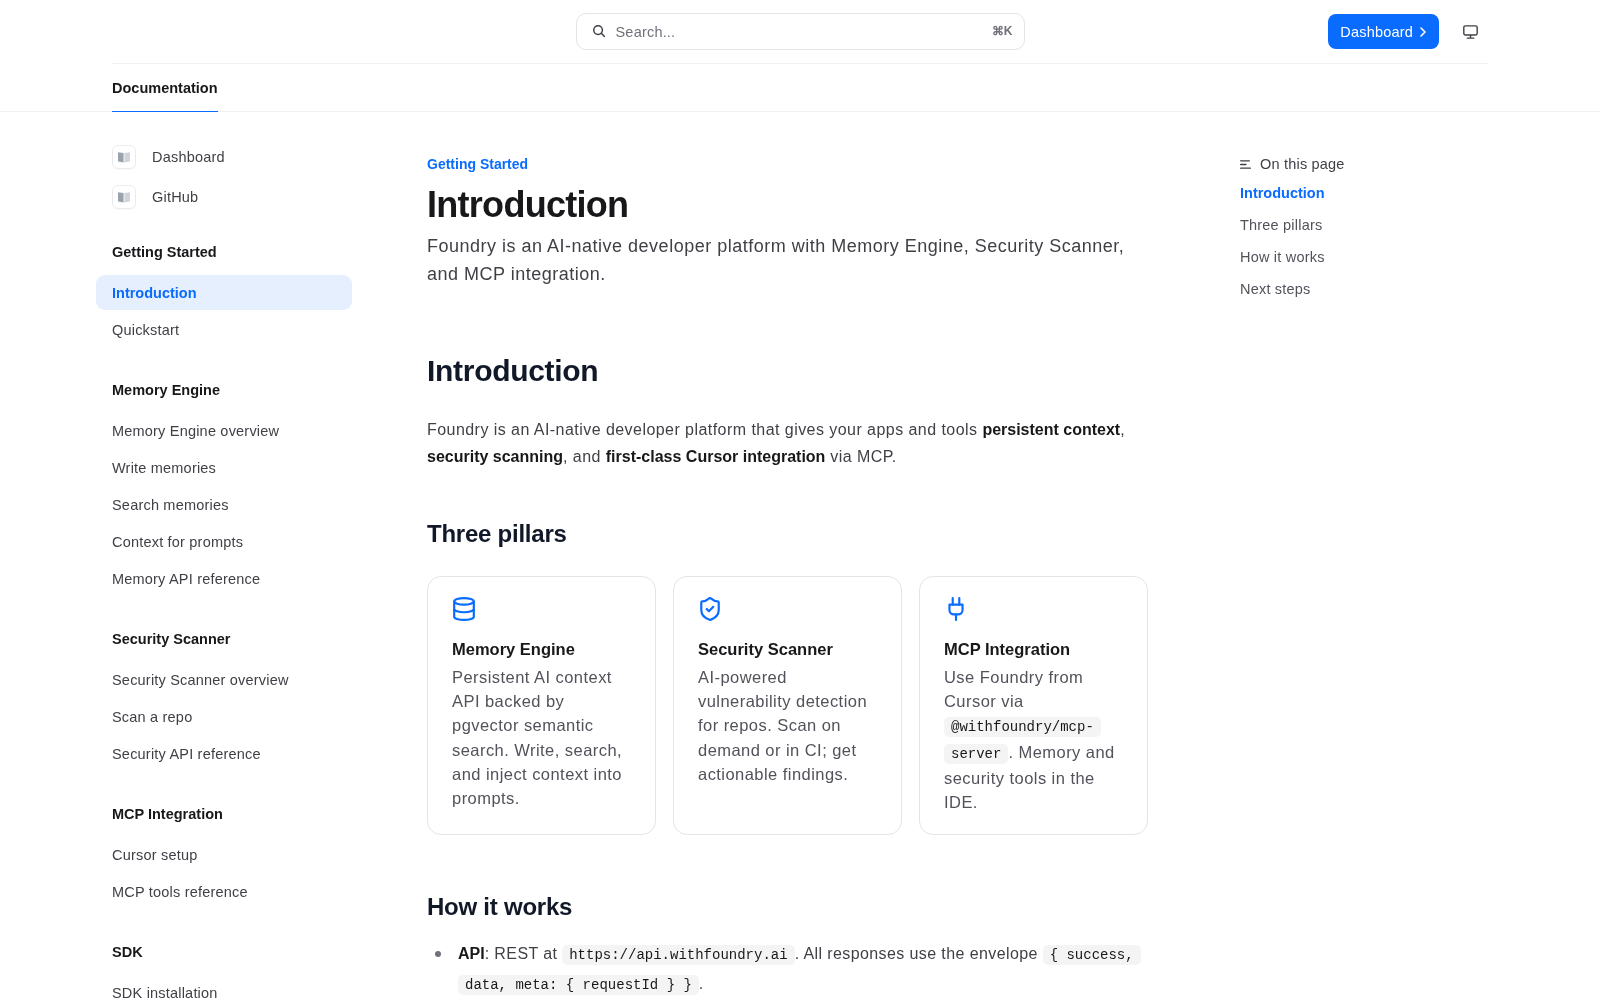 The width and height of the screenshot is (1600, 1000). I want to click on shortcut-hint: ⌘K, so click(1002, 31).